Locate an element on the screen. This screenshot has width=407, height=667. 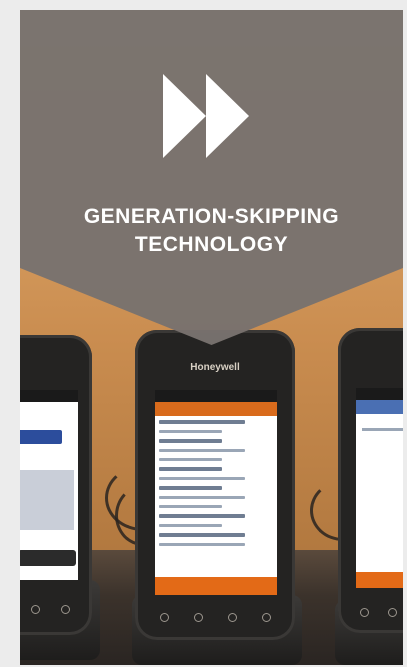
phone-center-screen is located at coordinates (216, 492).